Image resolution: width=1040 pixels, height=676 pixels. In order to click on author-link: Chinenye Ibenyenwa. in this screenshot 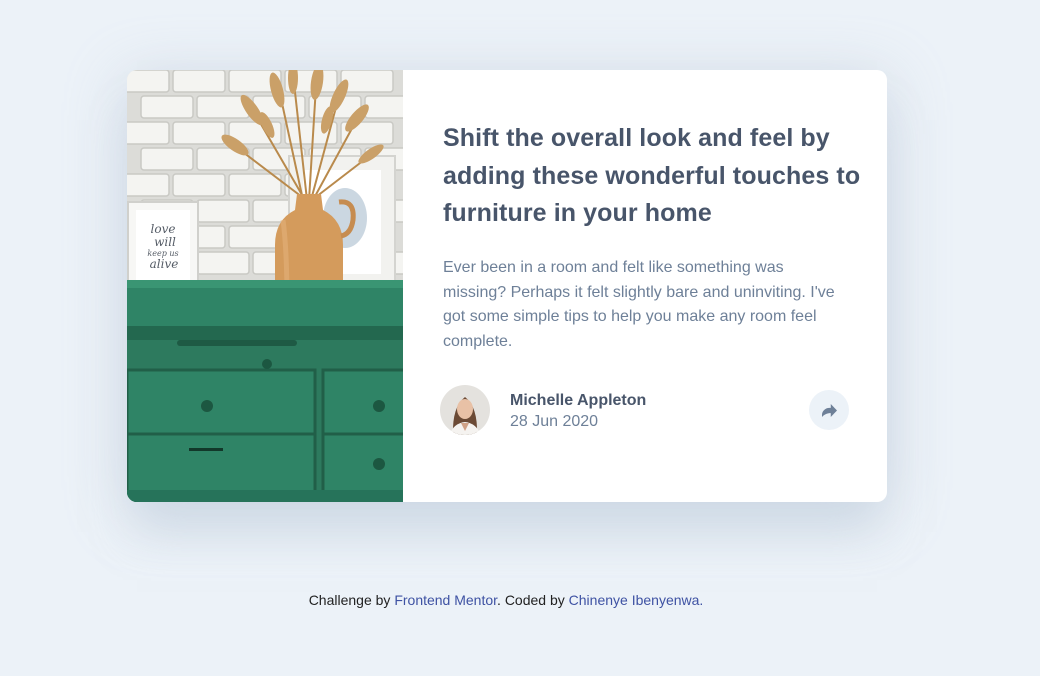, I will do `click(636, 600)`.